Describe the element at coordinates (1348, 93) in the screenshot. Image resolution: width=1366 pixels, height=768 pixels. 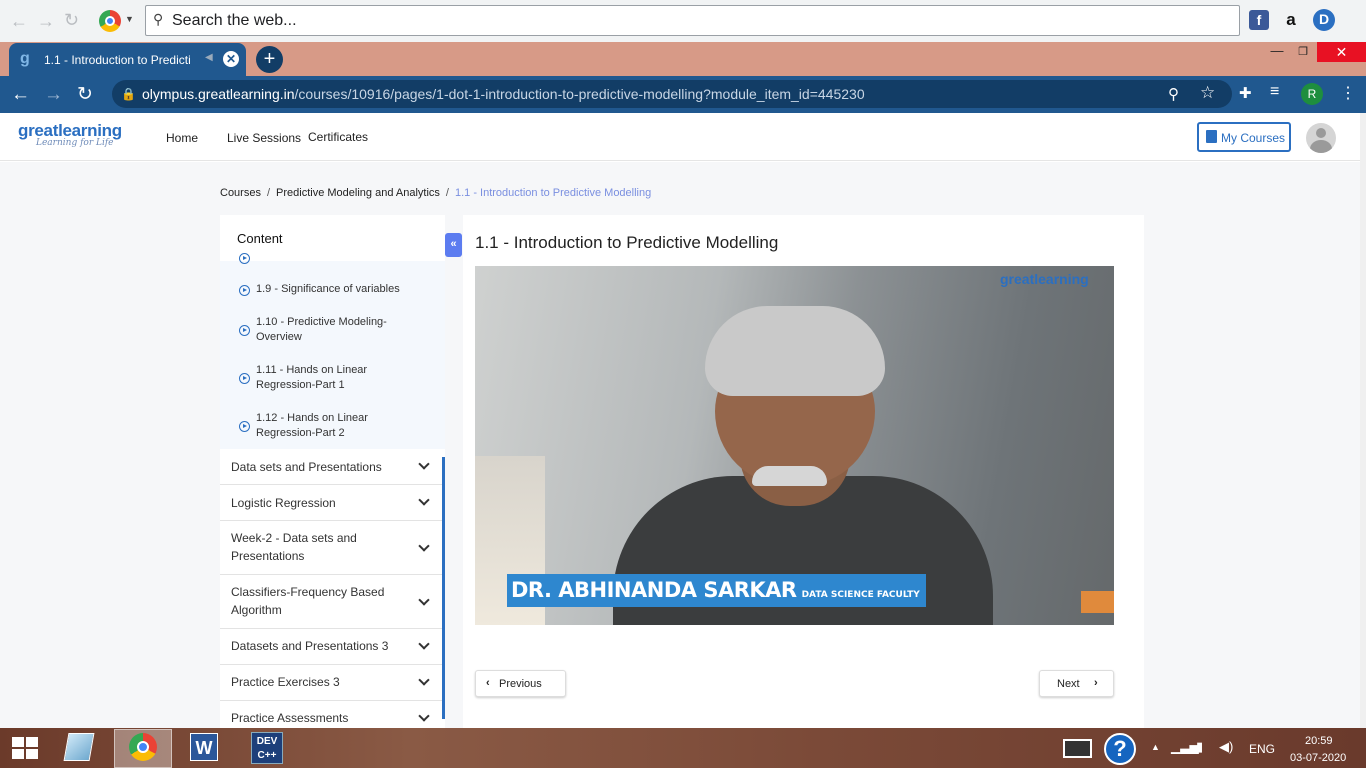
I see `browser-menu-icon: ⋮` at that location.